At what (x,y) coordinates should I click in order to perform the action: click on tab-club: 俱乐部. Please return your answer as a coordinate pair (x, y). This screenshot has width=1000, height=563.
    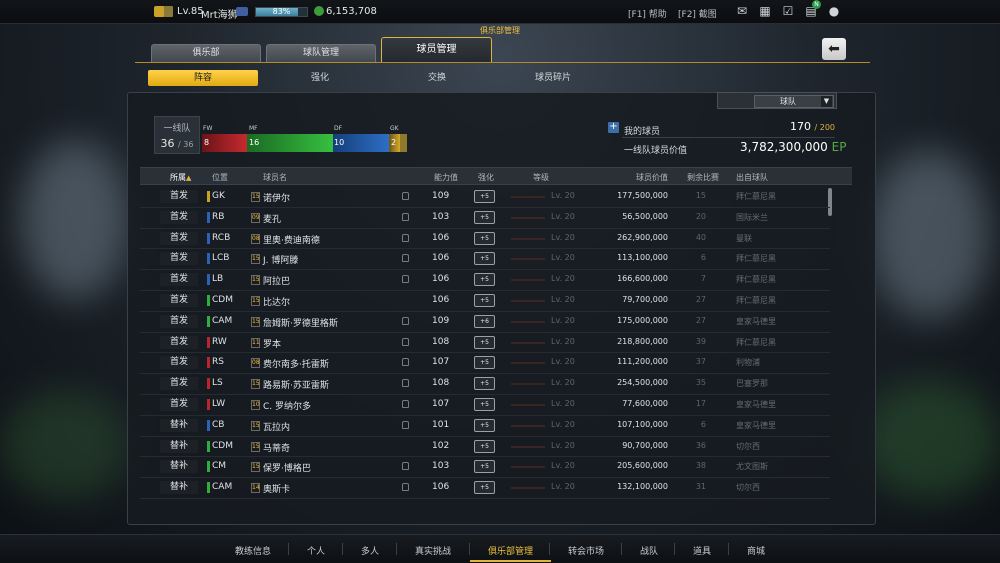
    Looking at the image, I should click on (206, 53).